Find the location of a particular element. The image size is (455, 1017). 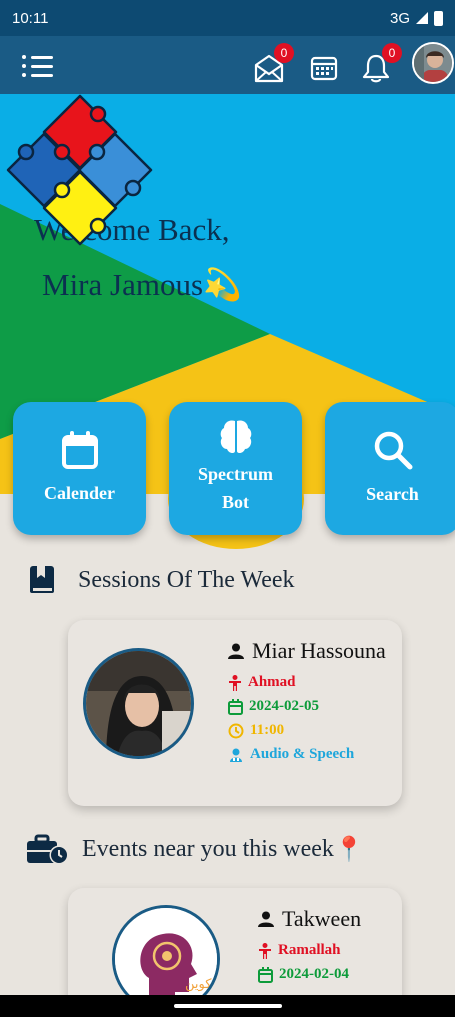

session-type-row: Audio & Speech is located at coordinates (307, 754).